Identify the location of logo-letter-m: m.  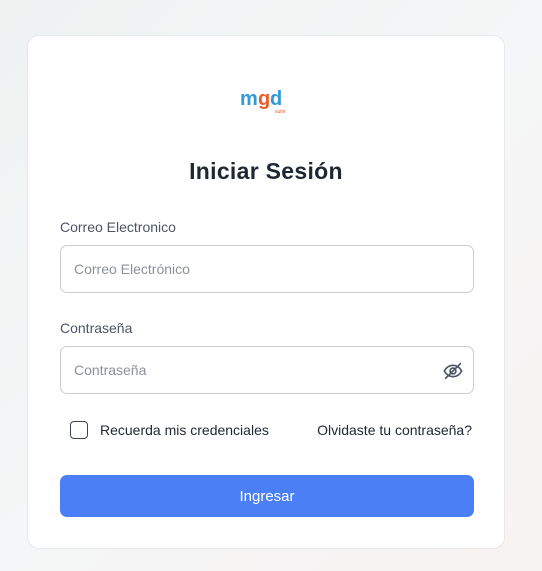
(249, 99).